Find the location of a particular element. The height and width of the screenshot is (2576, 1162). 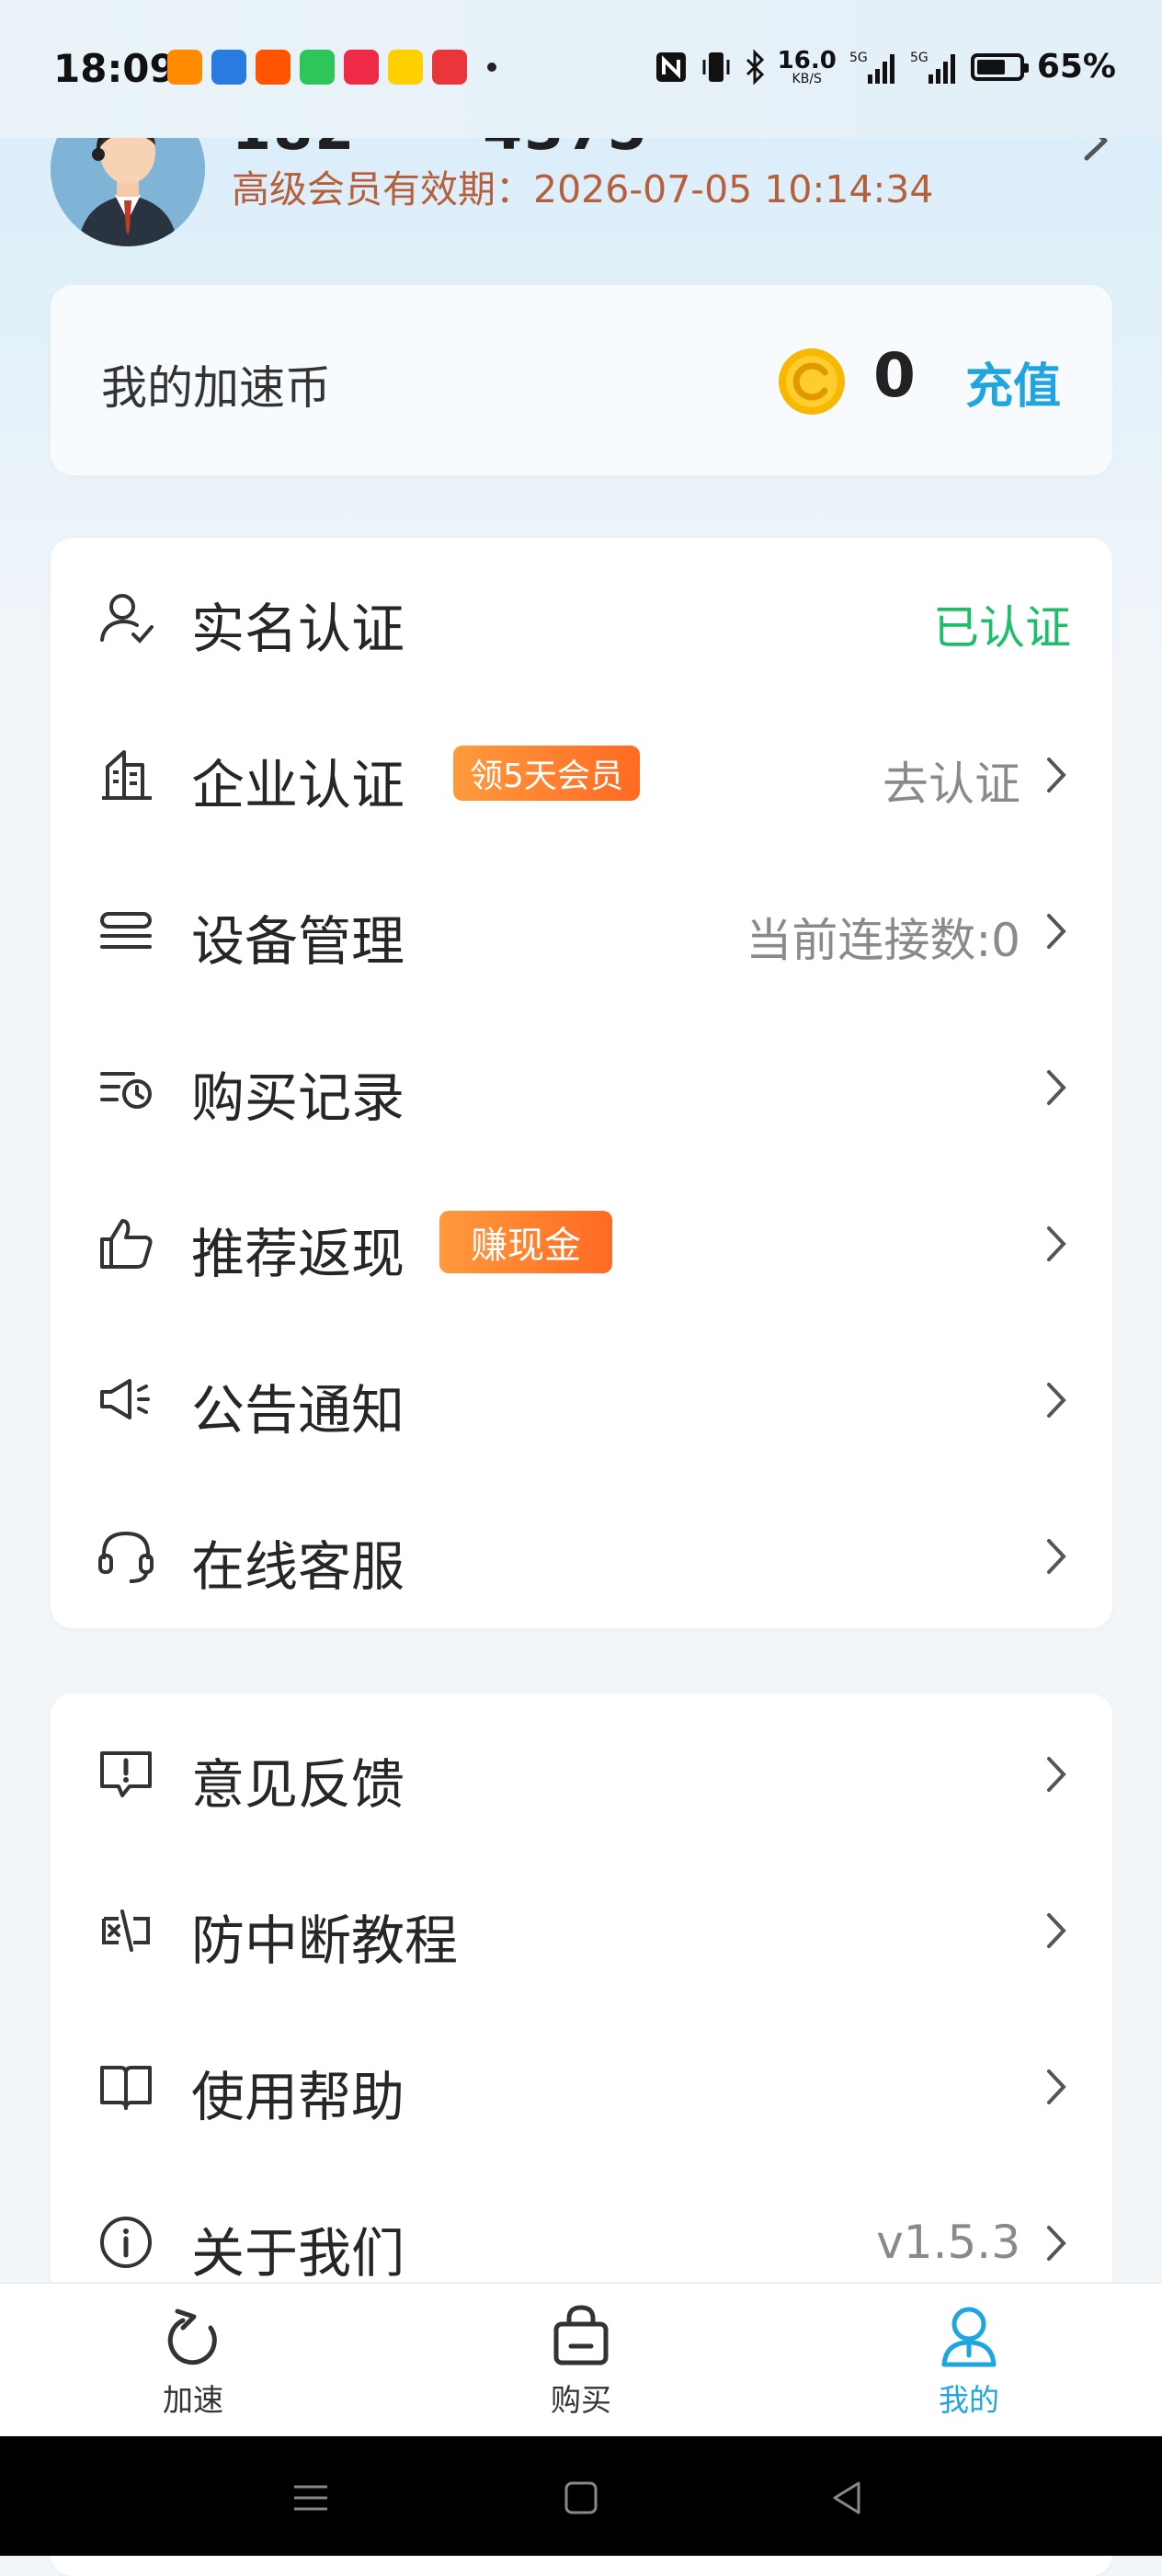

system-nav-bar is located at coordinates (581, 2496).